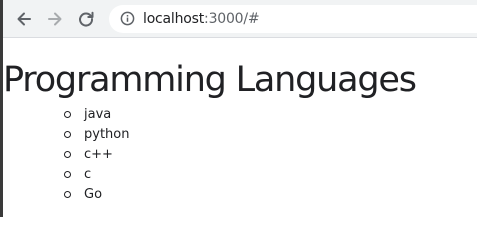  I want to click on arrow-right-icon, so click(55, 18).